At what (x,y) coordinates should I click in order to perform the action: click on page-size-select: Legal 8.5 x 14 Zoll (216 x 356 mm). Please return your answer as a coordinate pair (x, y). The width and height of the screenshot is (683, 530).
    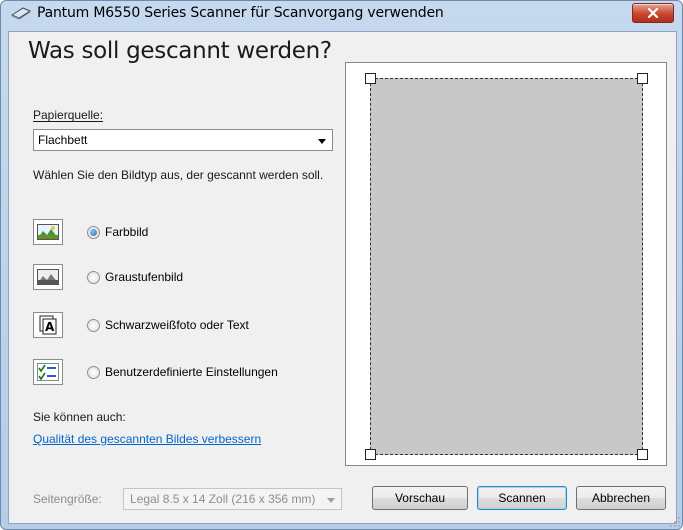
    Looking at the image, I should click on (232, 499).